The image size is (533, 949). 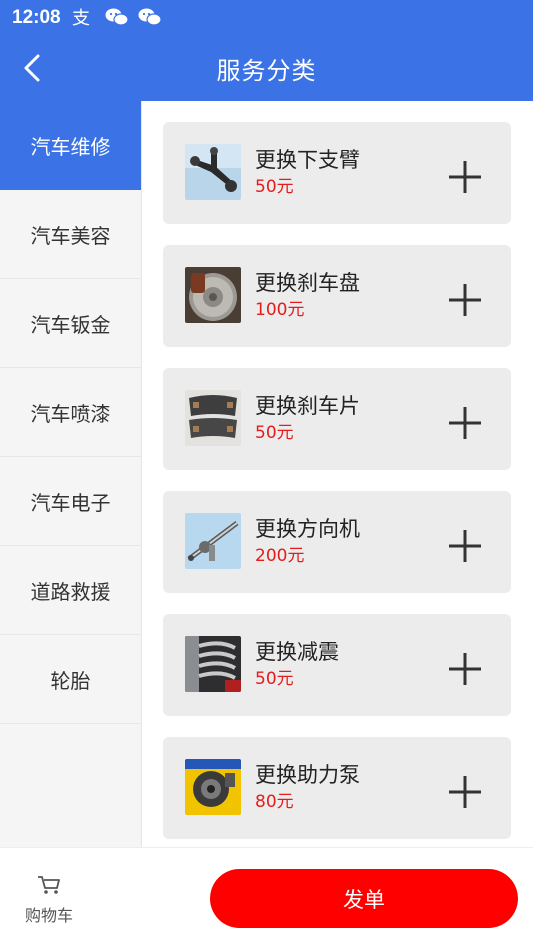 I want to click on category-label: 汽车美容, so click(x=70, y=235).